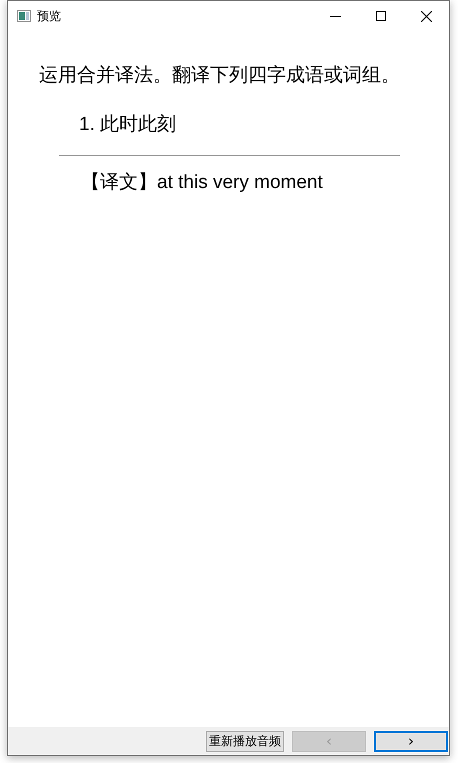 This screenshot has width=458, height=763. What do you see at coordinates (411, 741) in the screenshot?
I see `next-button: ›` at bounding box center [411, 741].